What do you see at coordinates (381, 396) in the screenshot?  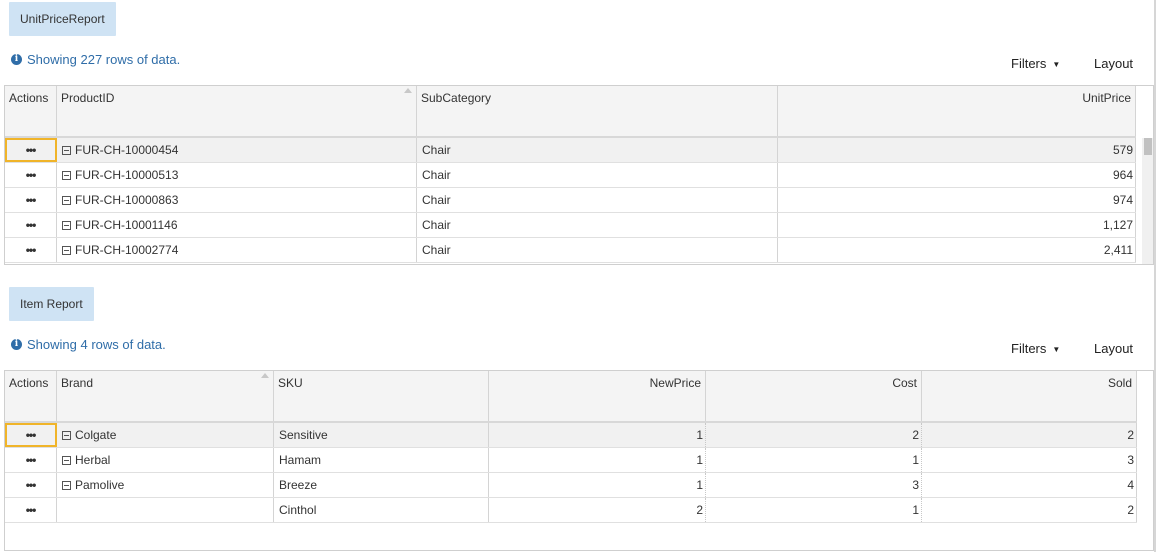 I see `column-header-sku: SKU` at bounding box center [381, 396].